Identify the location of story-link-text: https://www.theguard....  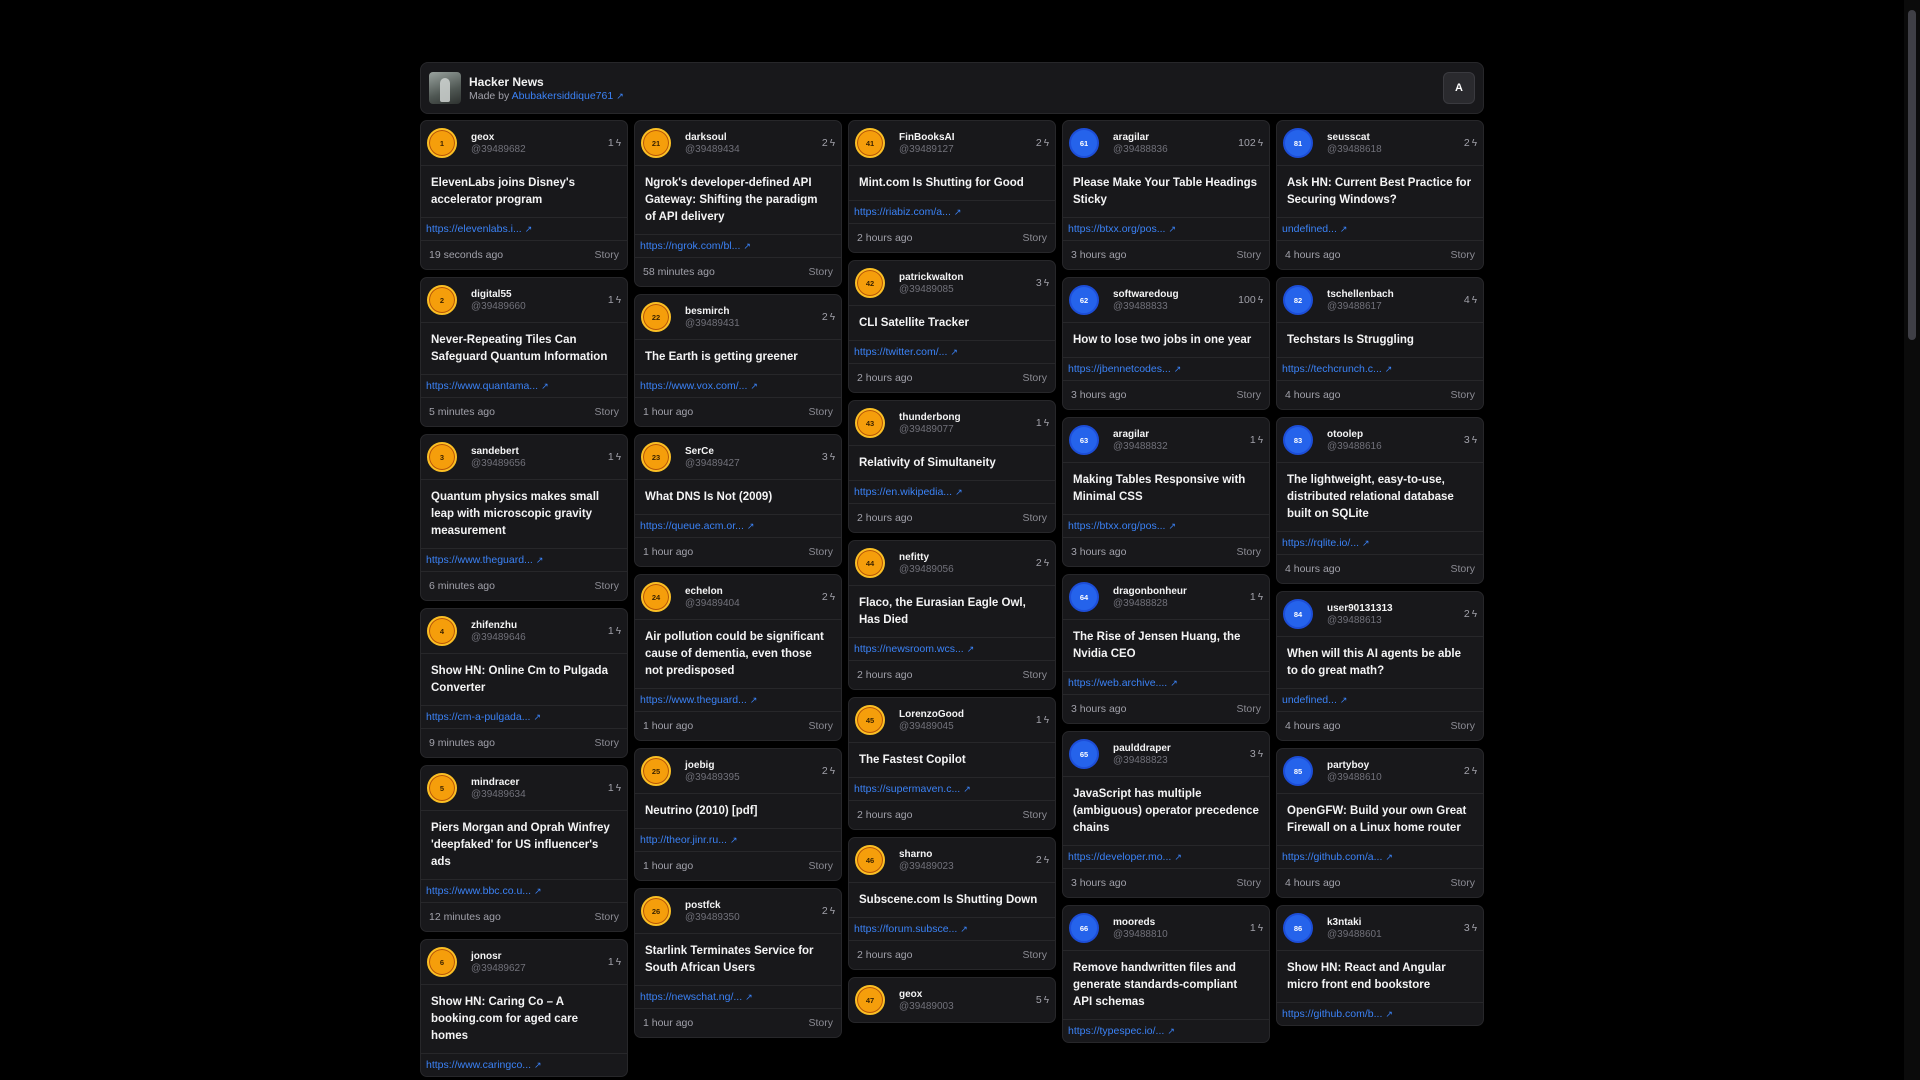
(479, 560).